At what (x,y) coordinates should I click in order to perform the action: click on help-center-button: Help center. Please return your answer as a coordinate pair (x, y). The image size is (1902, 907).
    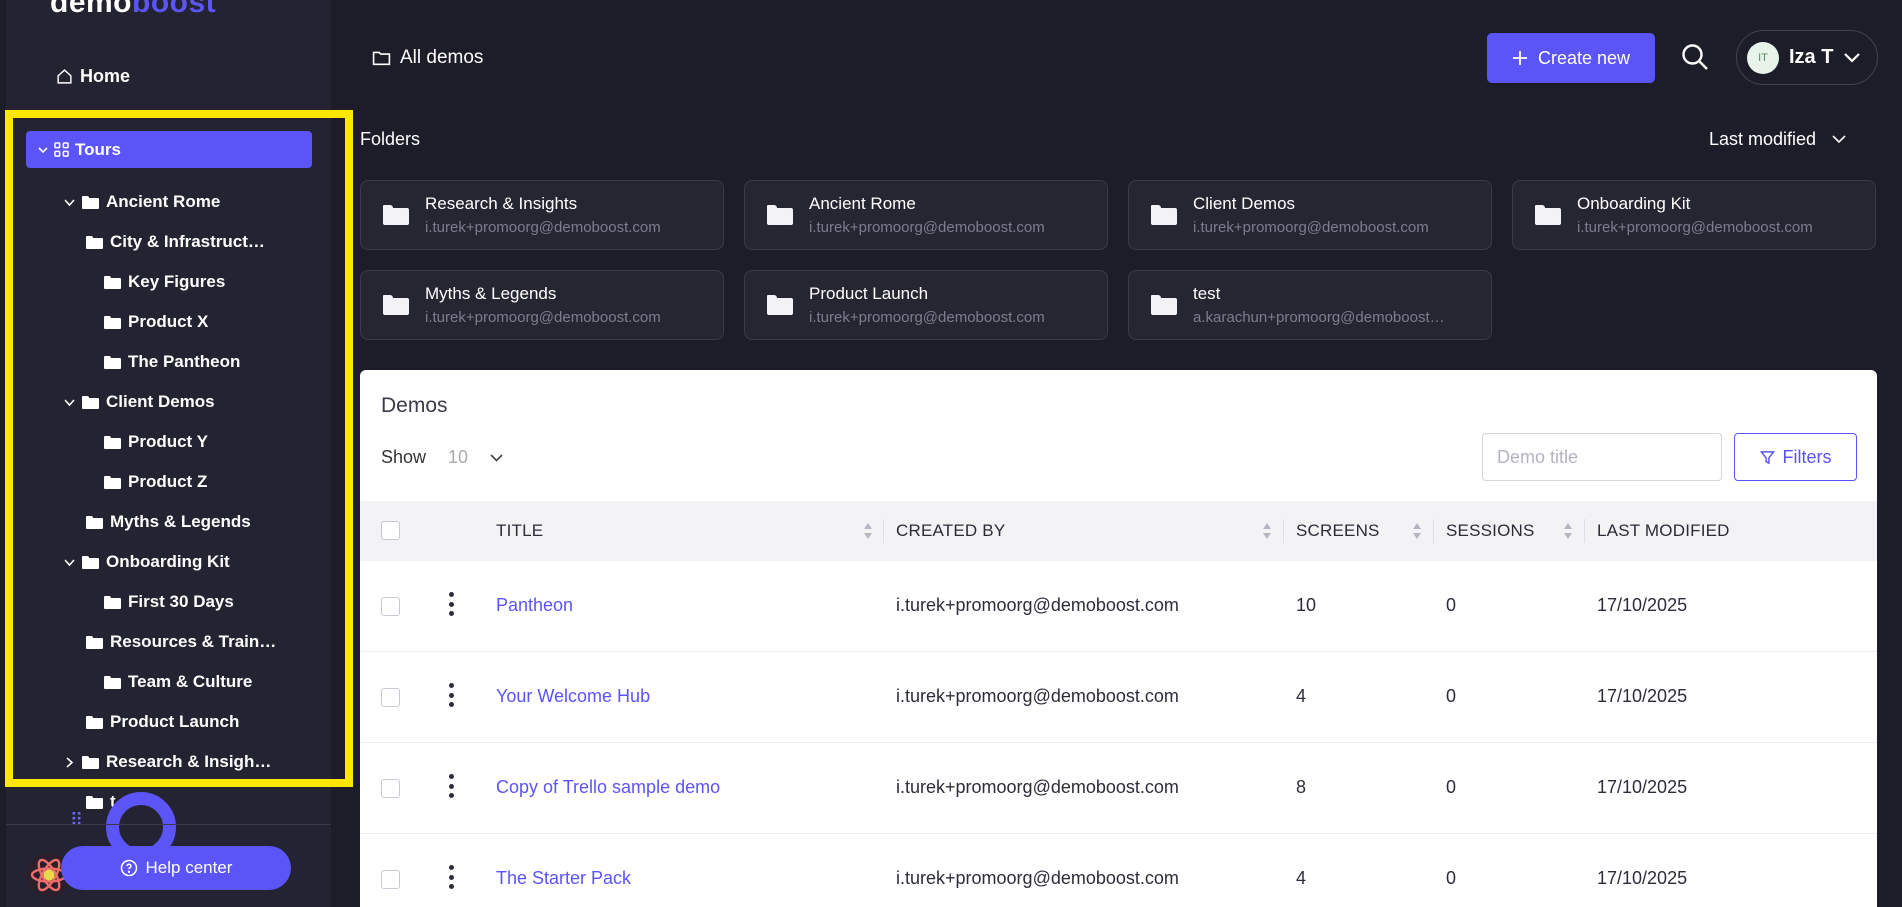
    Looking at the image, I should click on (176, 868).